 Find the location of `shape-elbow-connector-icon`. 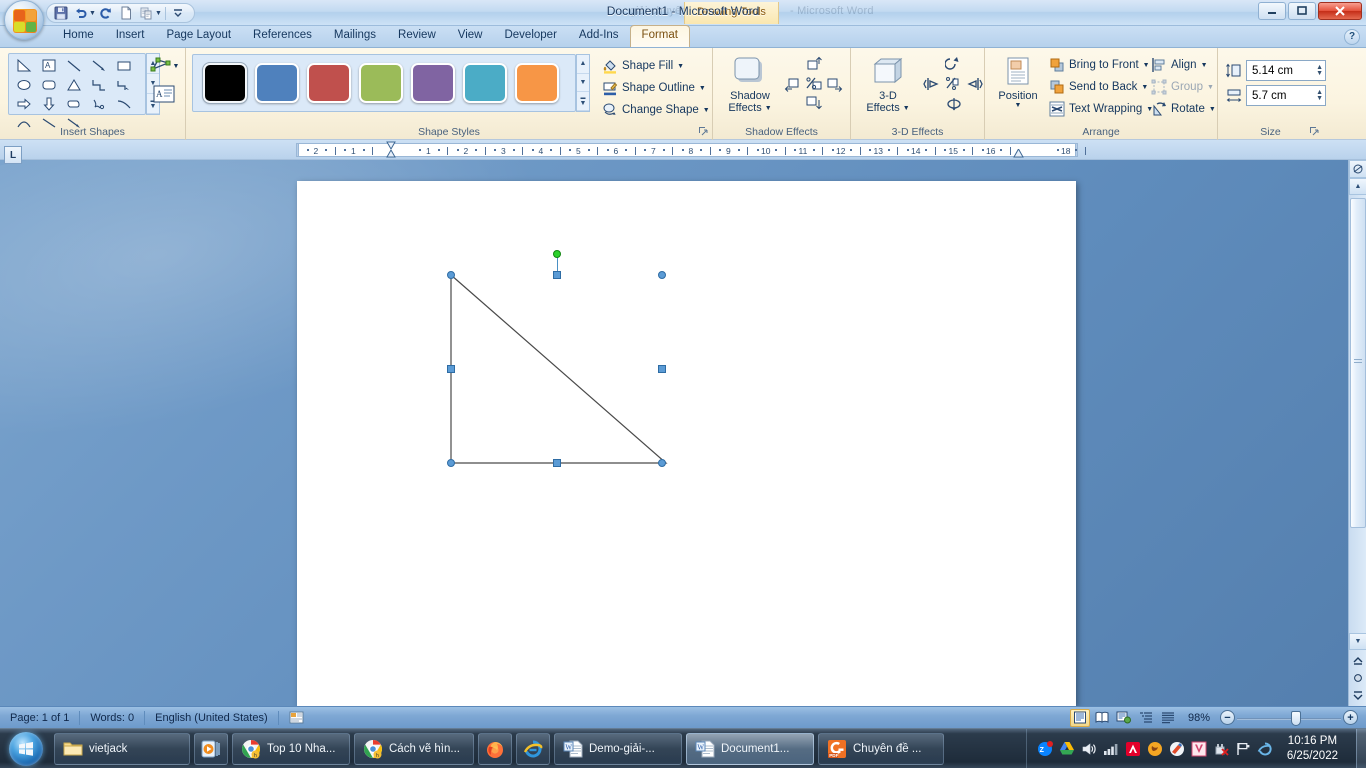

shape-elbow-connector-icon is located at coordinates (98, 84).